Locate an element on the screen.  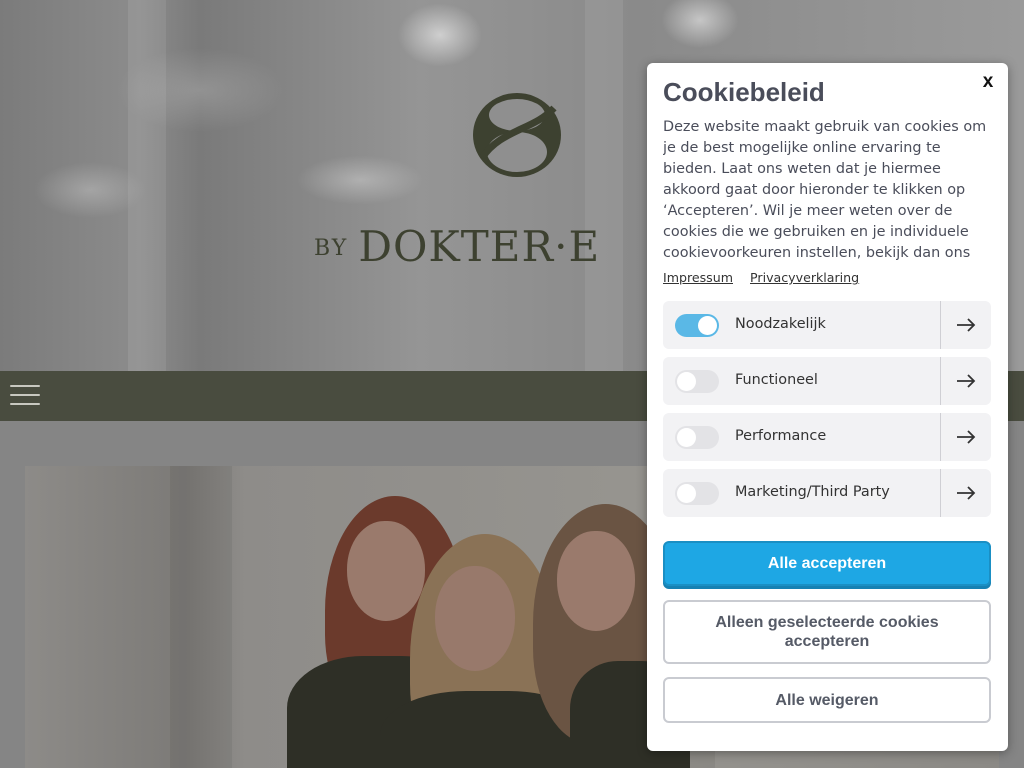
cookie-category-marketing: Marketing/Third Party is located at coordinates (827, 493).